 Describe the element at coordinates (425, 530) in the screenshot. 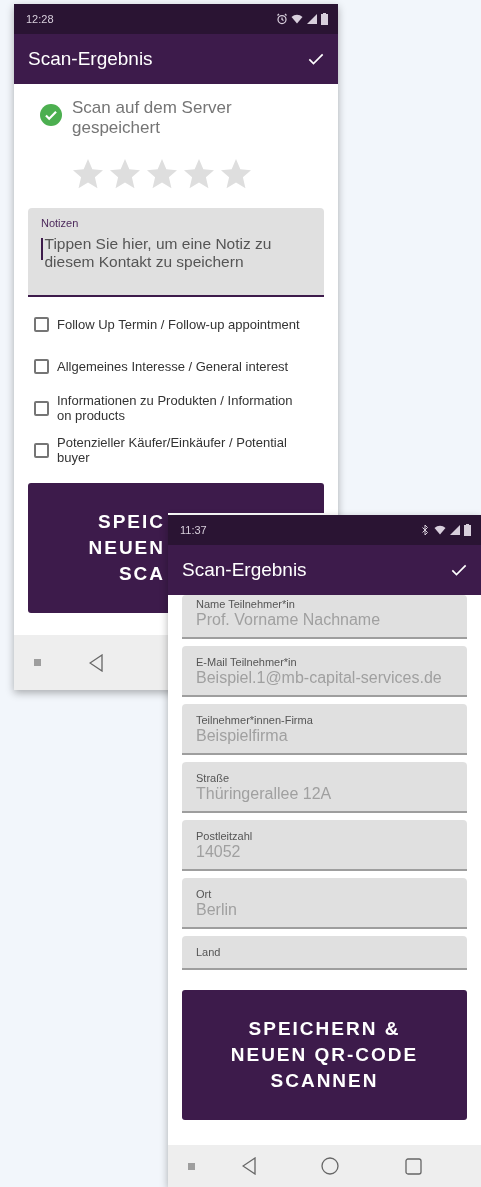

I see `bluetooth-icon` at that location.